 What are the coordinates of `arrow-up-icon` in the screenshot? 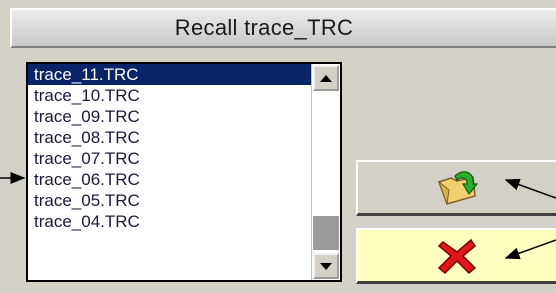 It's located at (326, 78).